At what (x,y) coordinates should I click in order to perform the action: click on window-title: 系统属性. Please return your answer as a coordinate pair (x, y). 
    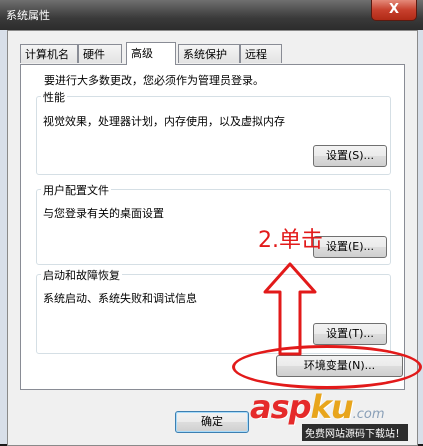
    Looking at the image, I should click on (28, 15).